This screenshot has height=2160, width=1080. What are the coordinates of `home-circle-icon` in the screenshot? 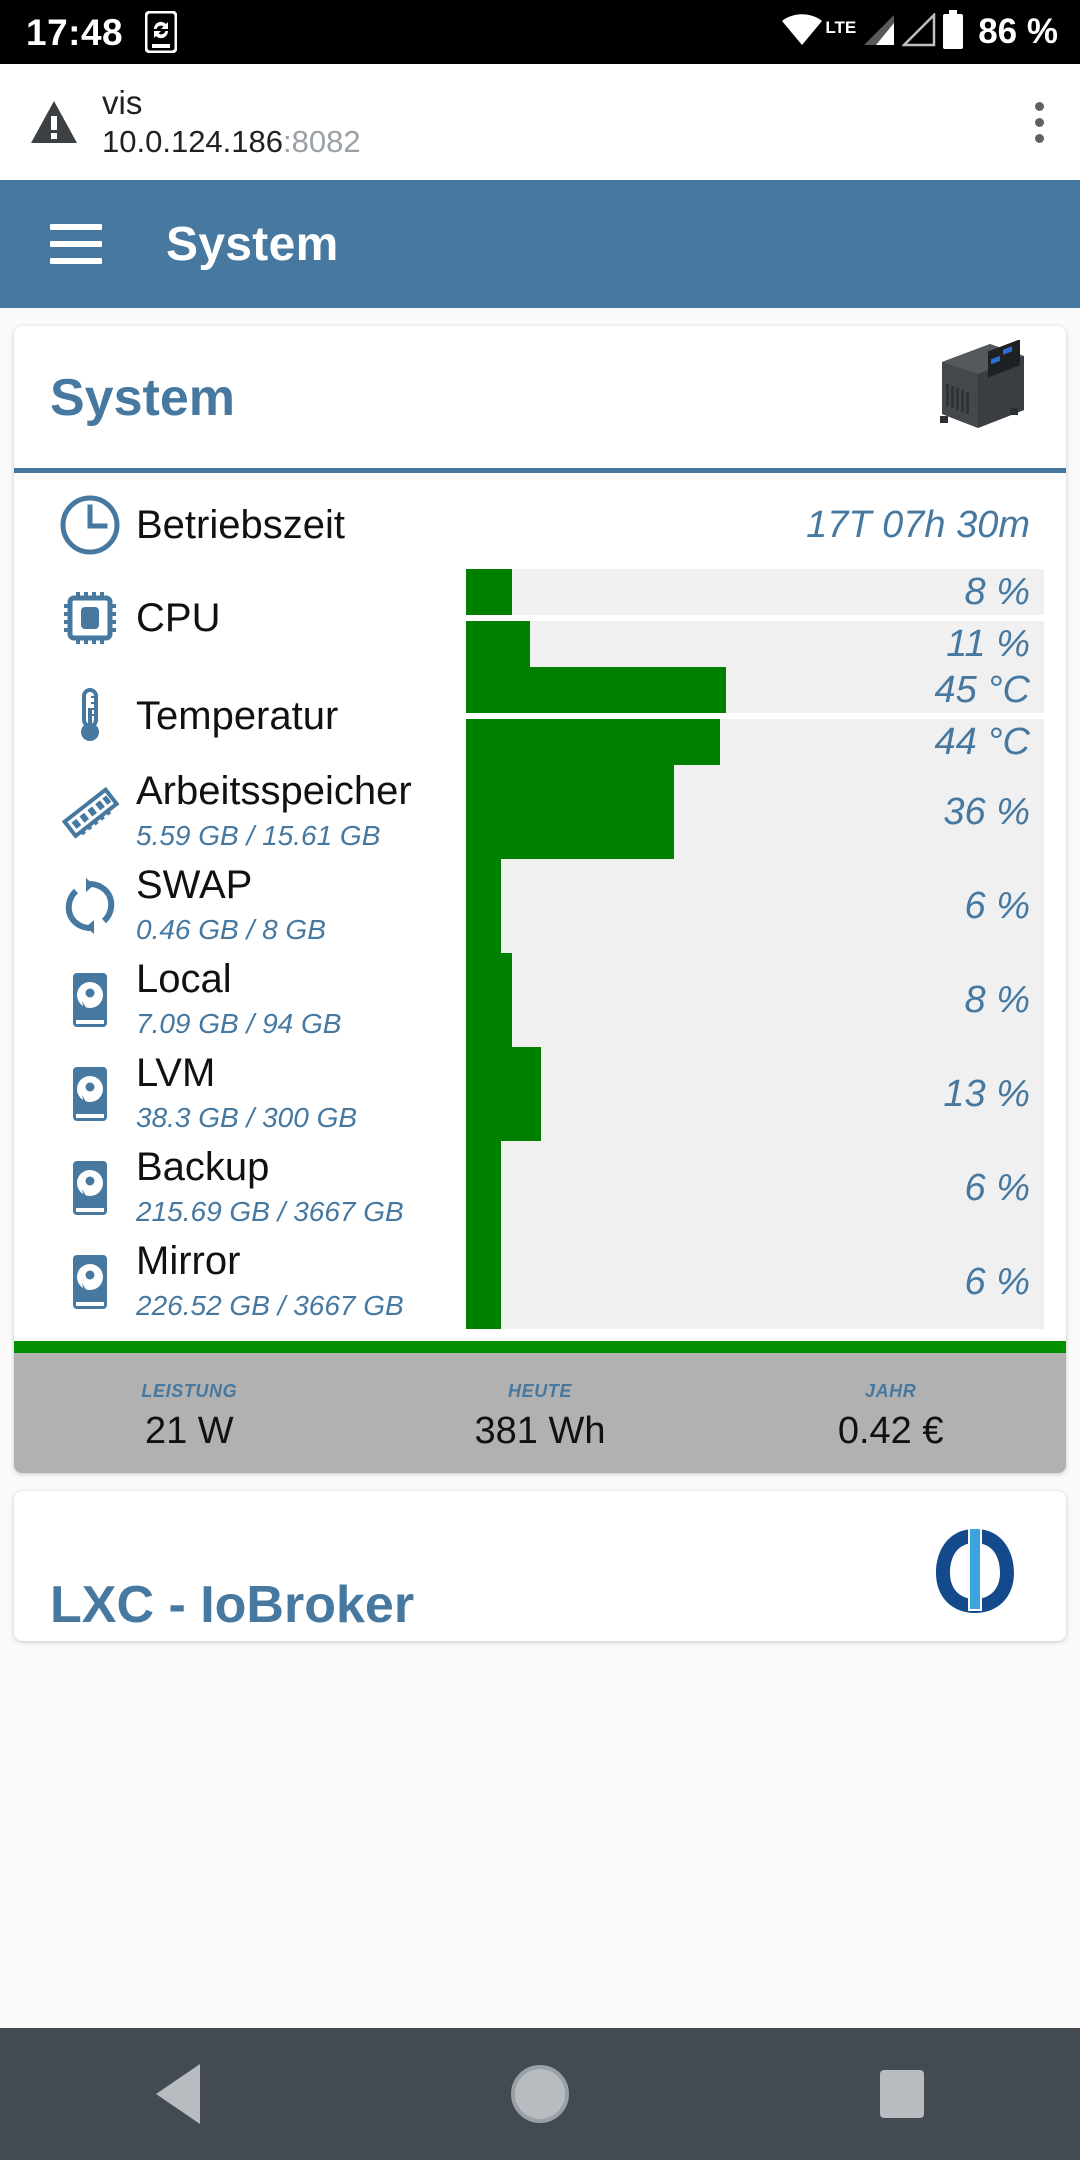 It's located at (539, 2094).